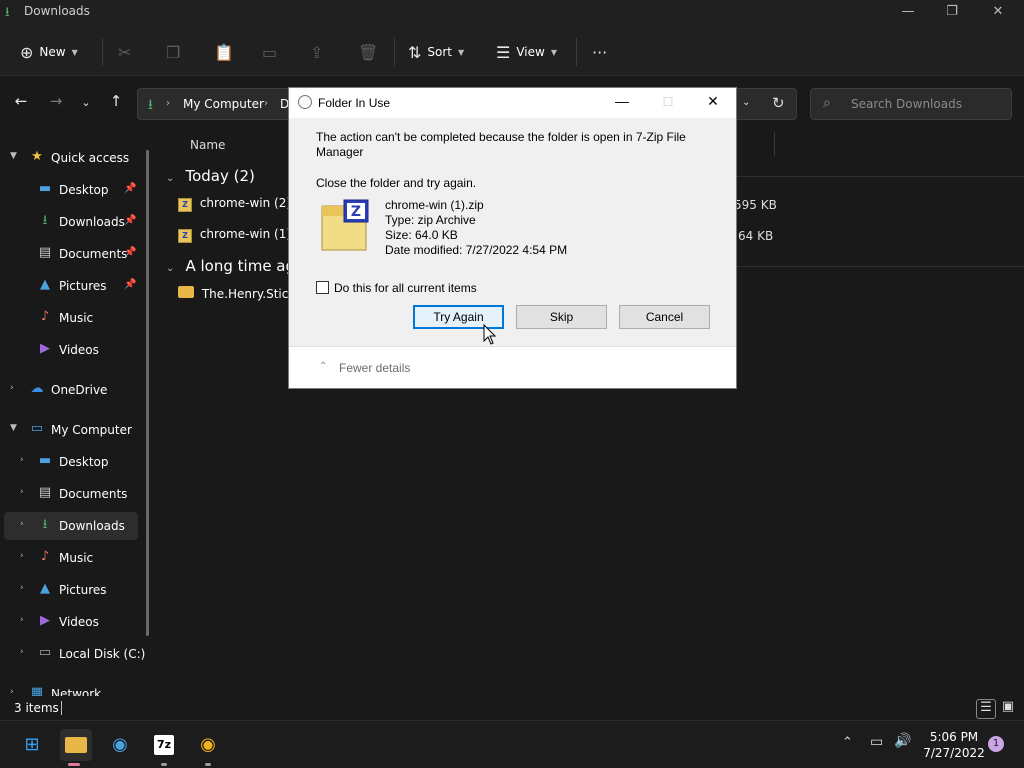 The height and width of the screenshot is (768, 1024). Describe the element at coordinates (83, 286) in the screenshot. I see `sidebar-item-label: Pictures` at that location.